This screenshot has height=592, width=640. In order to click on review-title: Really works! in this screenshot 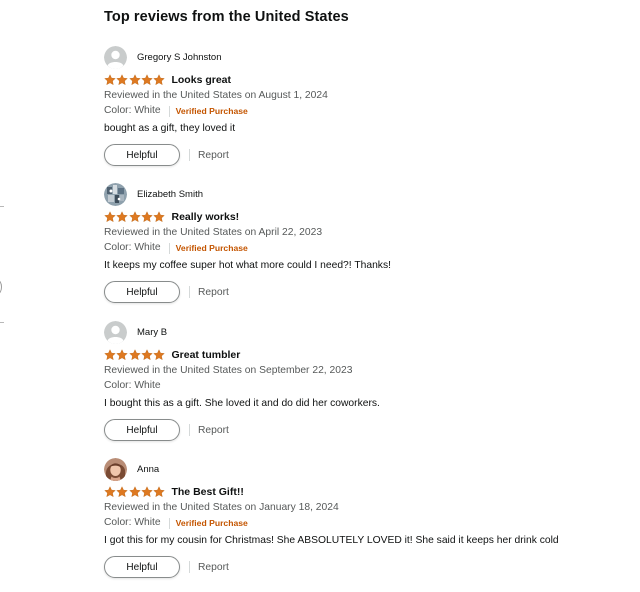, I will do `click(205, 217)`.